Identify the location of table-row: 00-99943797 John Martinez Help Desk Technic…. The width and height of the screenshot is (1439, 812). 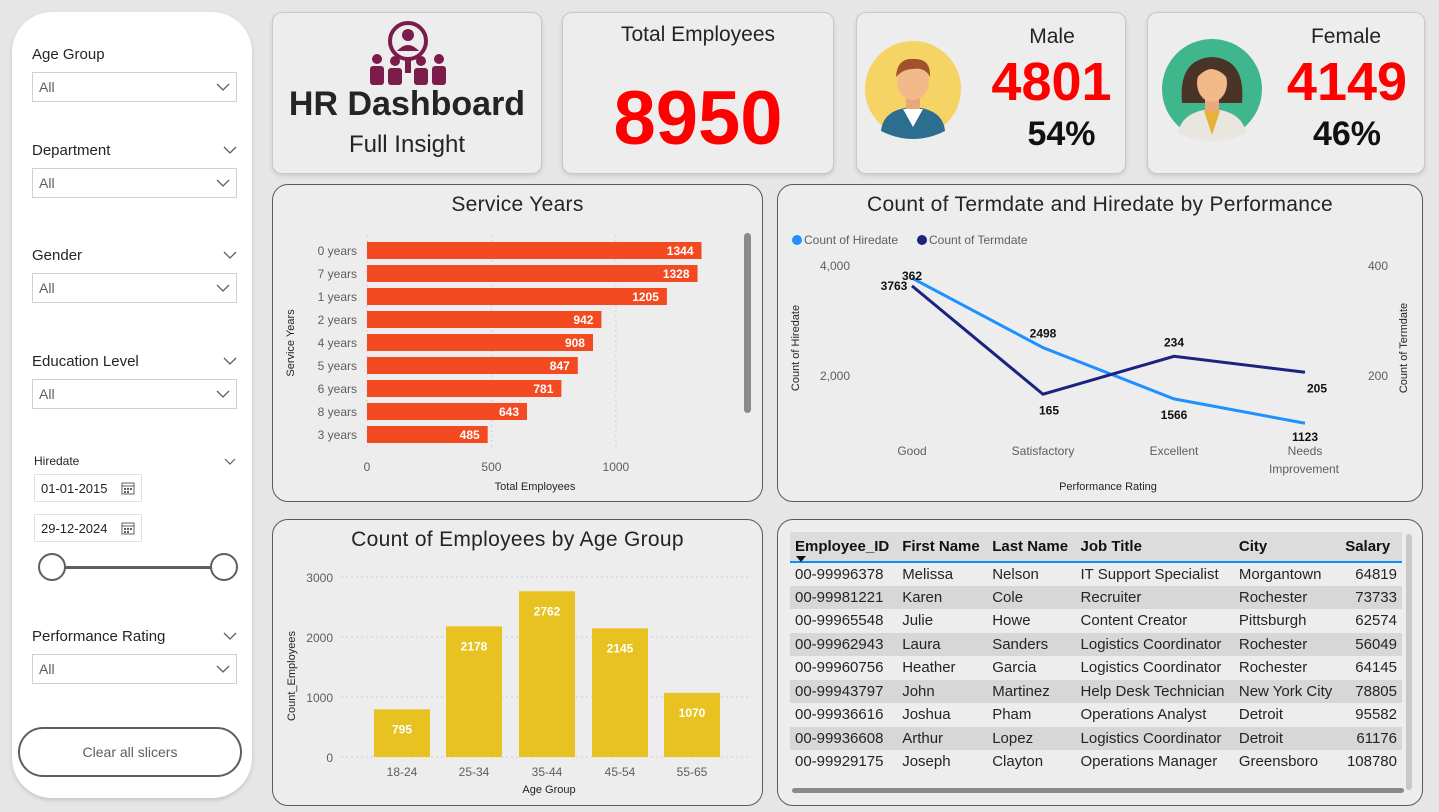
(1096, 691).